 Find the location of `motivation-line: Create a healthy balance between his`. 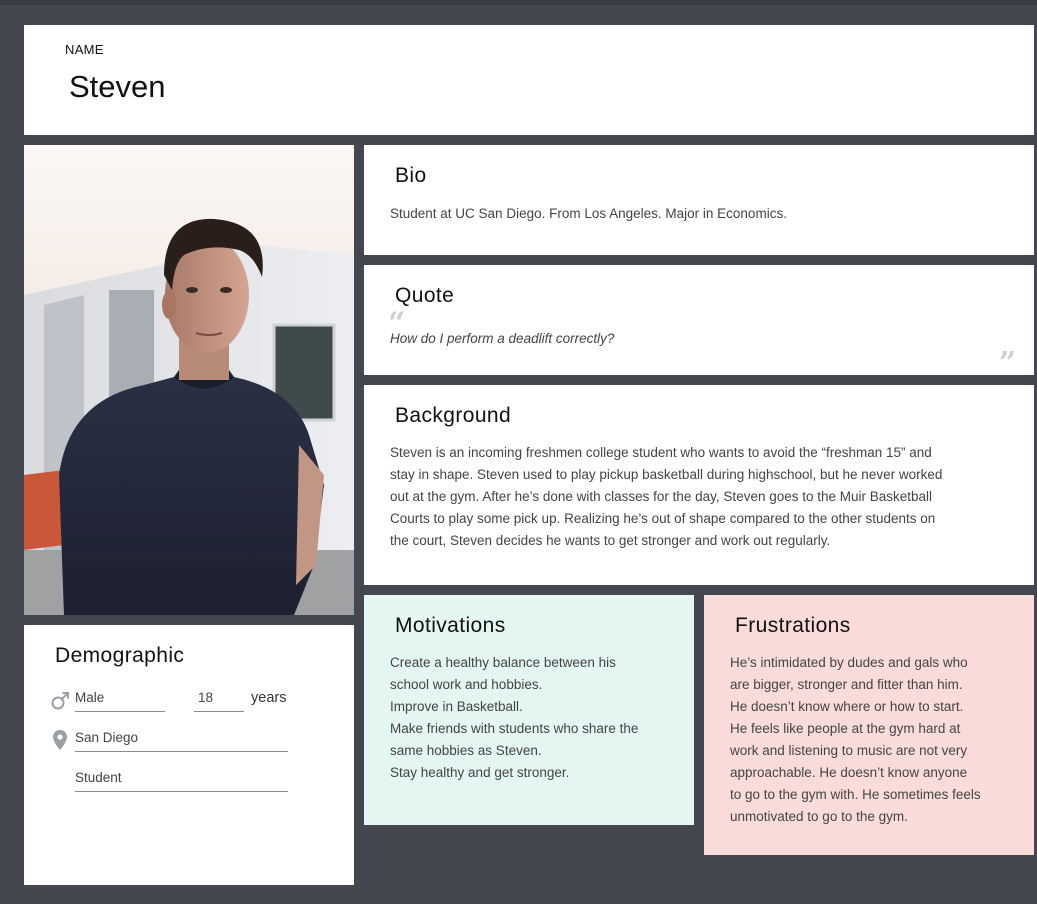

motivation-line: Create a healthy balance between his is located at coordinates (503, 662).